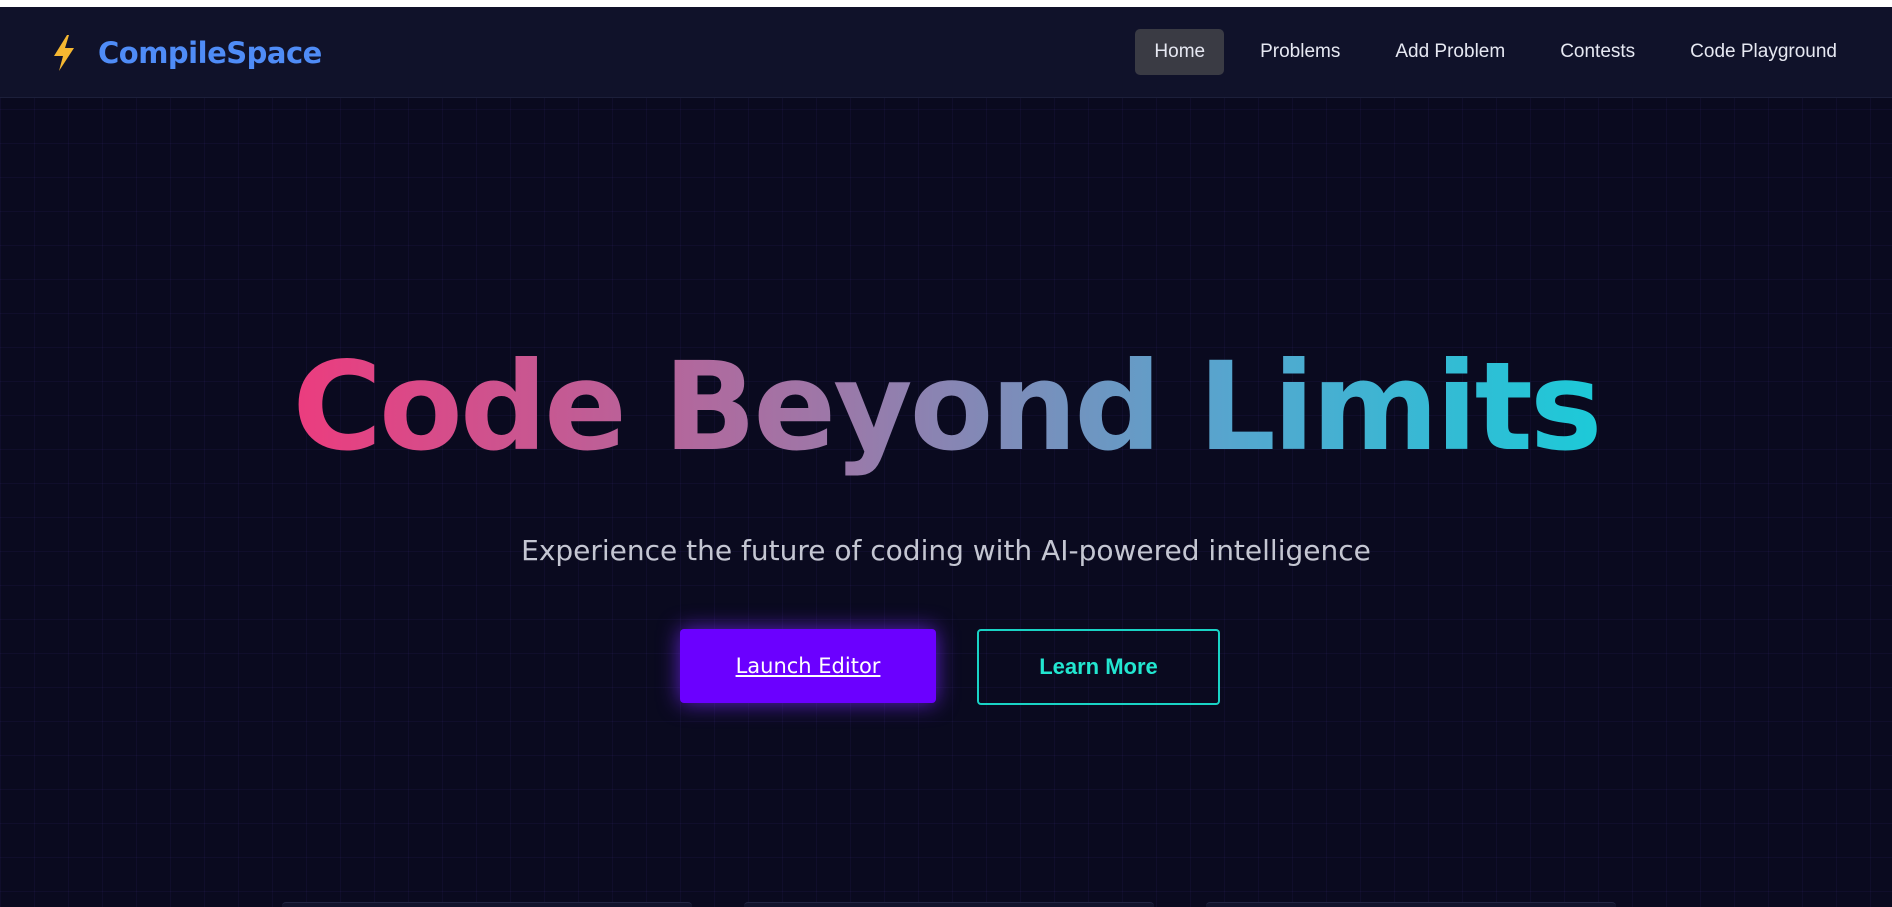 This screenshot has width=1892, height=907. What do you see at coordinates (1597, 52) in the screenshot?
I see `nav-contests: Contests` at bounding box center [1597, 52].